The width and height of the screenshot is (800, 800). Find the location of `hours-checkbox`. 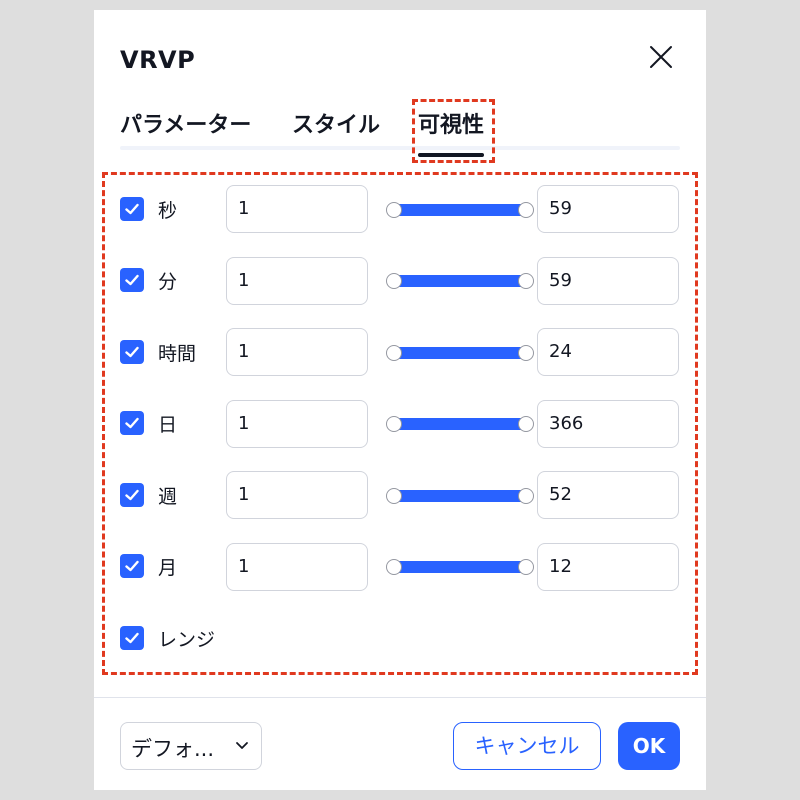

hours-checkbox is located at coordinates (132, 352).